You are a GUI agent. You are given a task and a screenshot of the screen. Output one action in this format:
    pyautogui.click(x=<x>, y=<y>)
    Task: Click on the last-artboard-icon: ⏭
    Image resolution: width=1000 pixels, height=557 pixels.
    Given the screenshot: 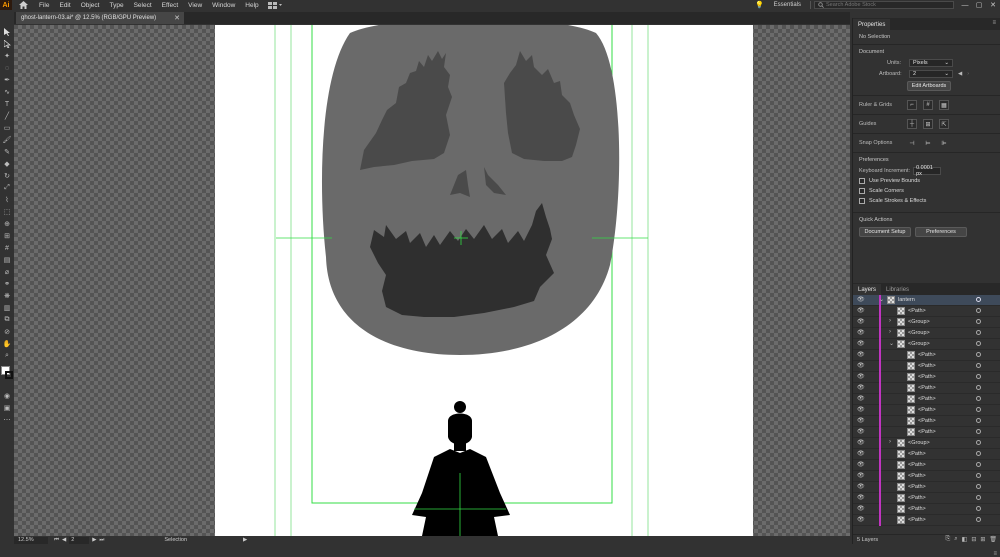 What is the action you would take?
    pyautogui.click(x=101, y=540)
    